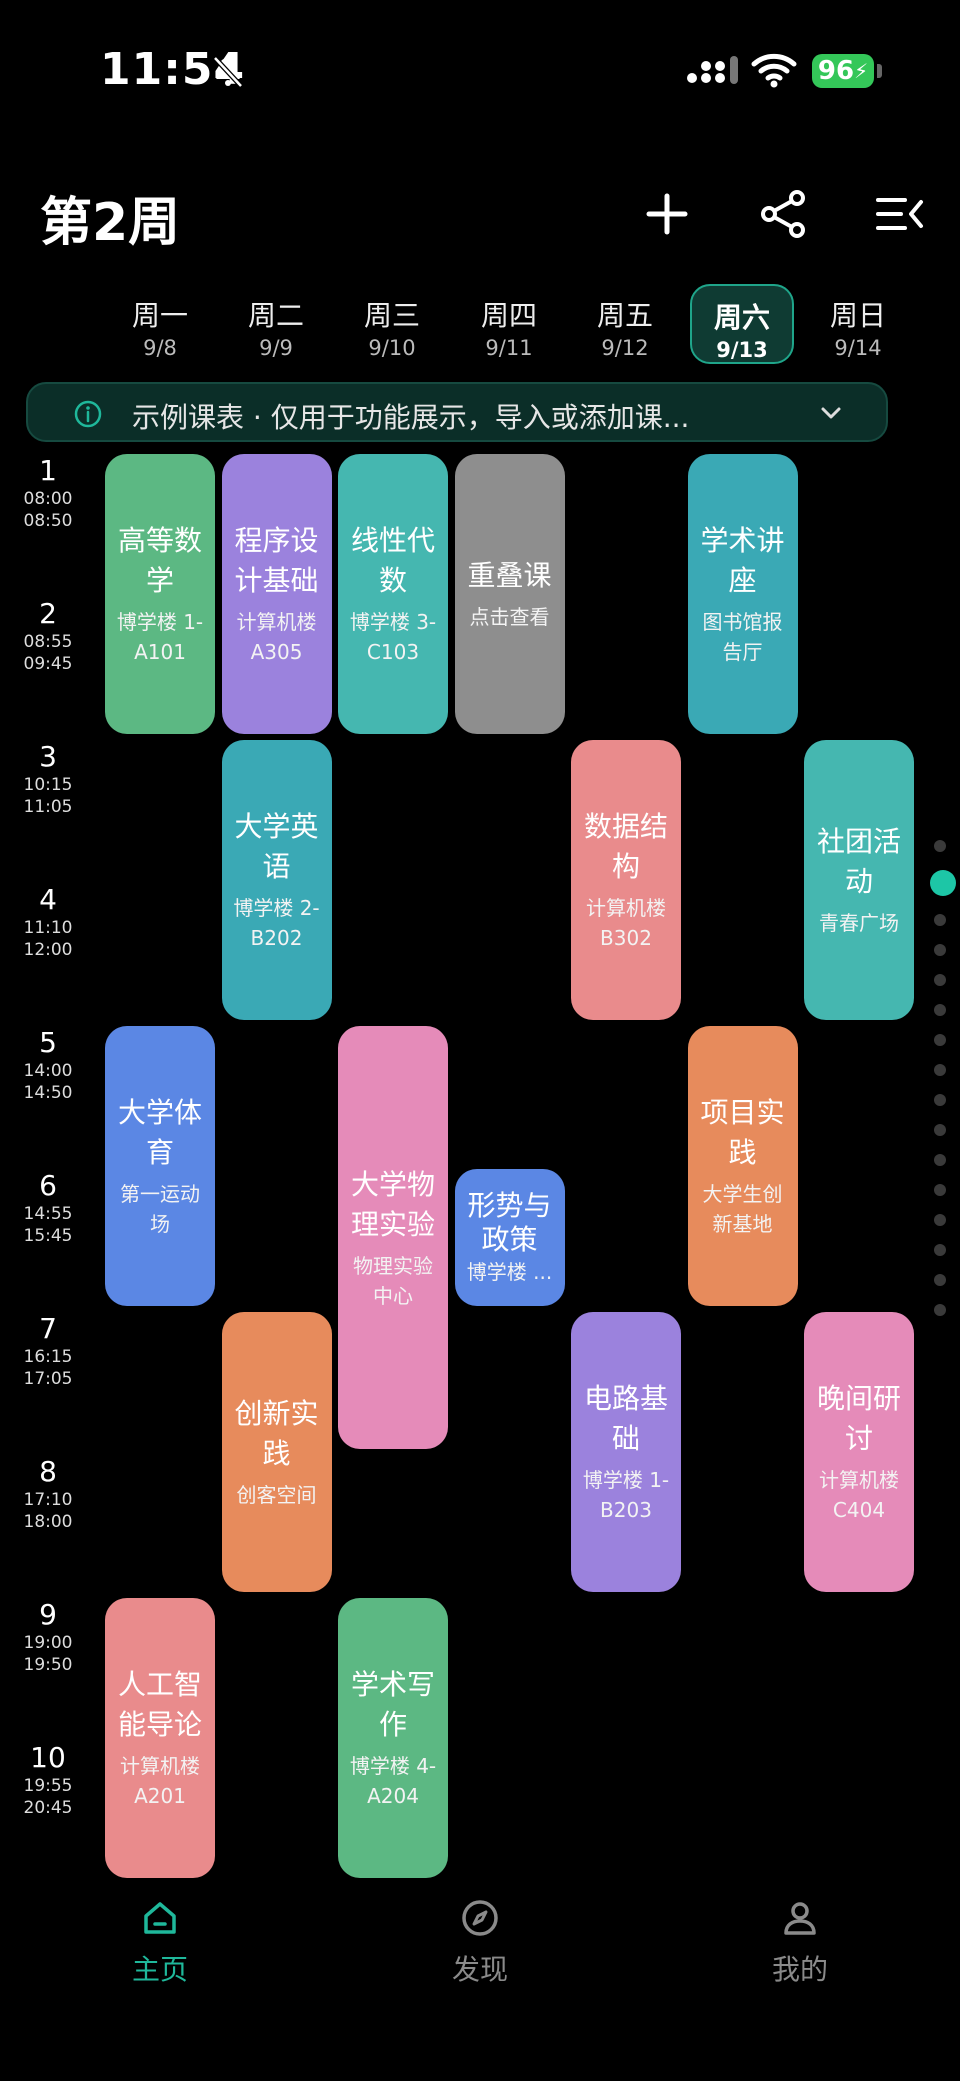 The image size is (960, 2081). I want to click on course-name: 形势与政策, so click(509, 1222).